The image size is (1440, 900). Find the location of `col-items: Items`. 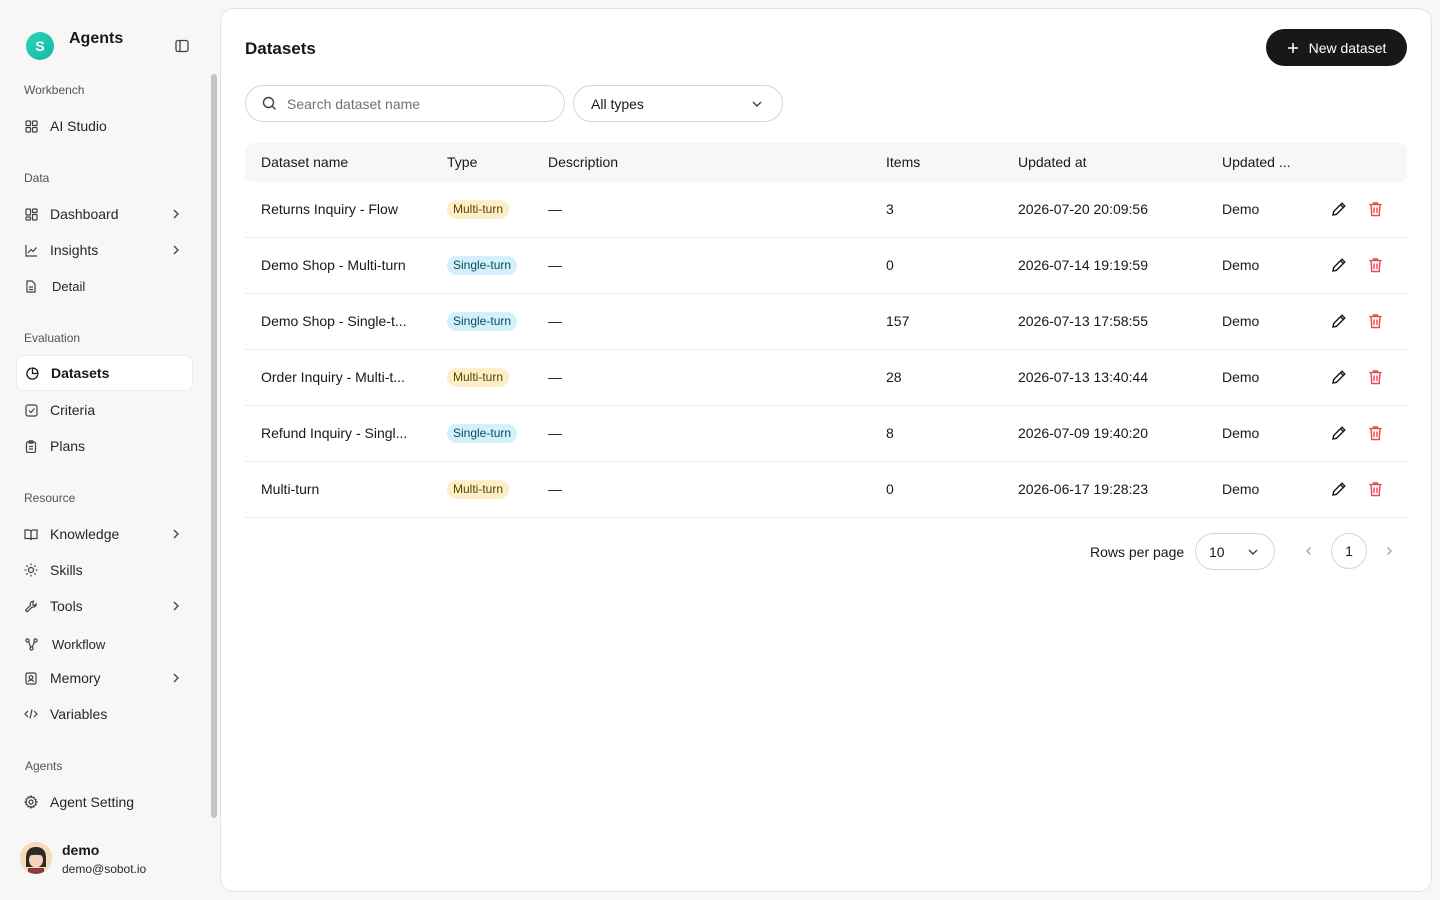

col-items: Items is located at coordinates (903, 162).